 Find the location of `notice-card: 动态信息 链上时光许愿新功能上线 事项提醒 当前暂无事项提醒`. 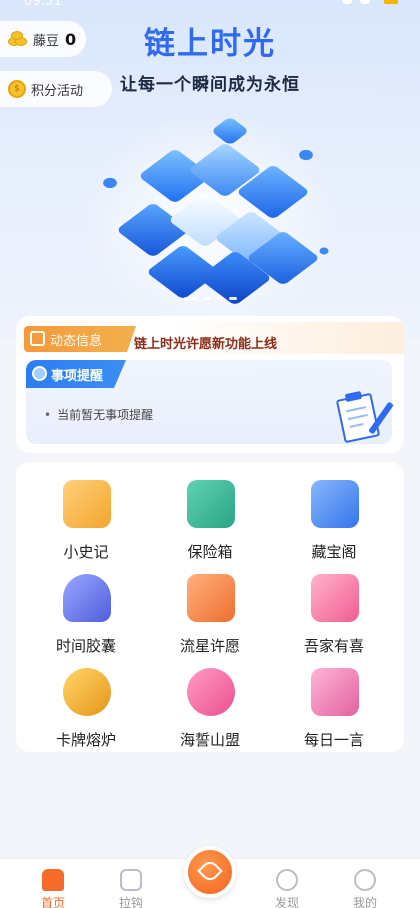

notice-card: 动态信息 链上时光许愿新功能上线 事项提醒 当前暂无事项提醒 is located at coordinates (210, 384).